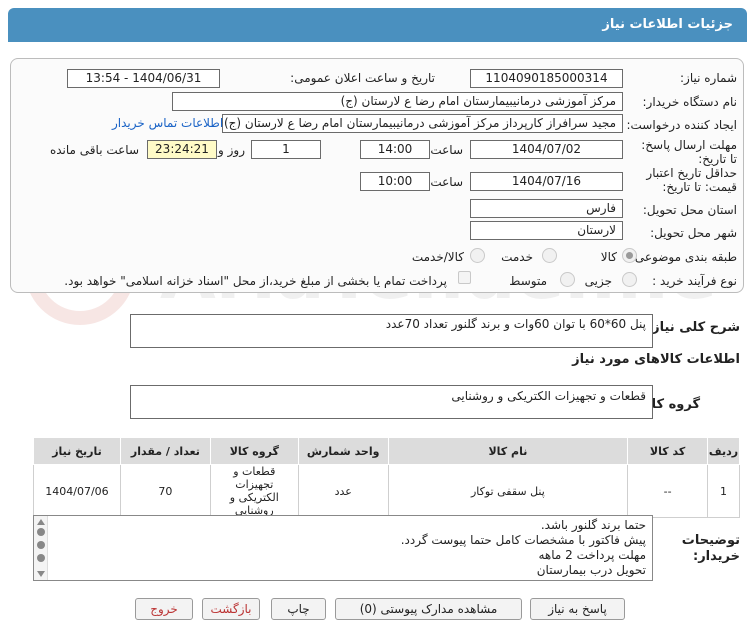  I want to click on scrollbar-arrows-icon, so click(41, 548).